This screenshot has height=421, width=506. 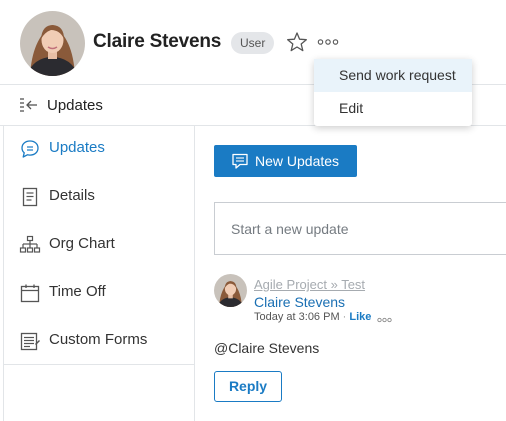 I want to click on post-meta: Today at 3:06 PM · Like, so click(x=323, y=317).